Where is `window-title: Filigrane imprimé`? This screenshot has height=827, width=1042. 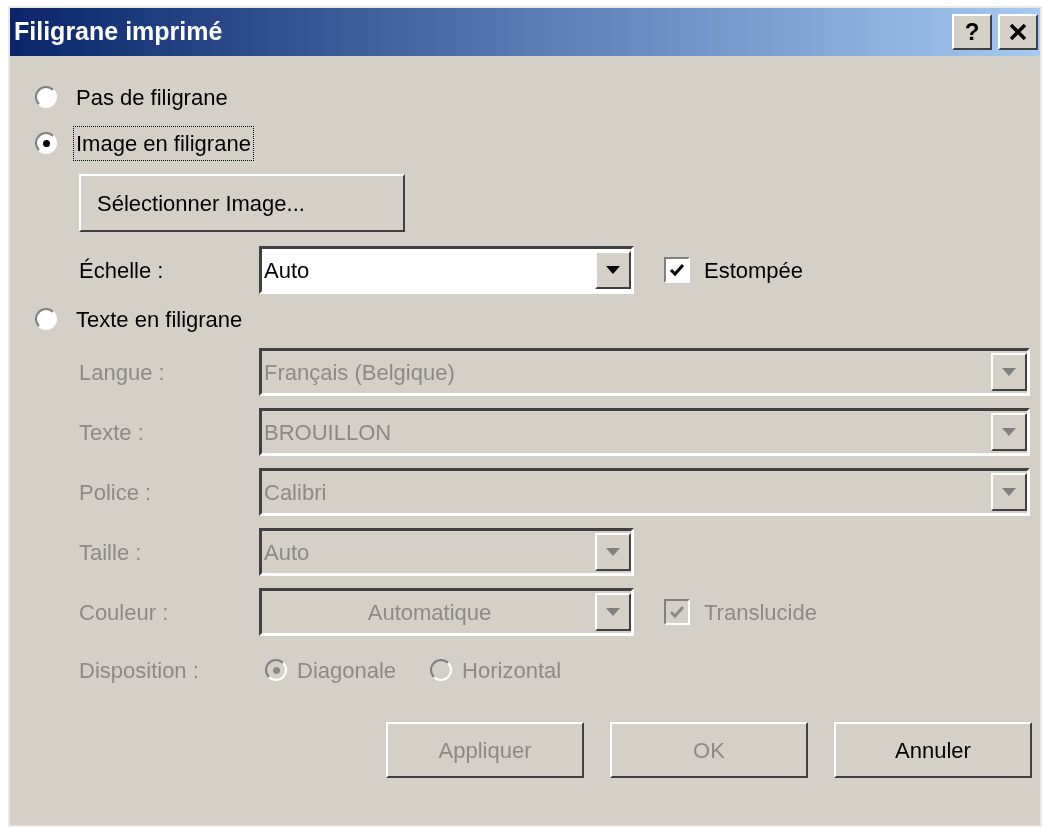 window-title: Filigrane imprimé is located at coordinates (119, 32).